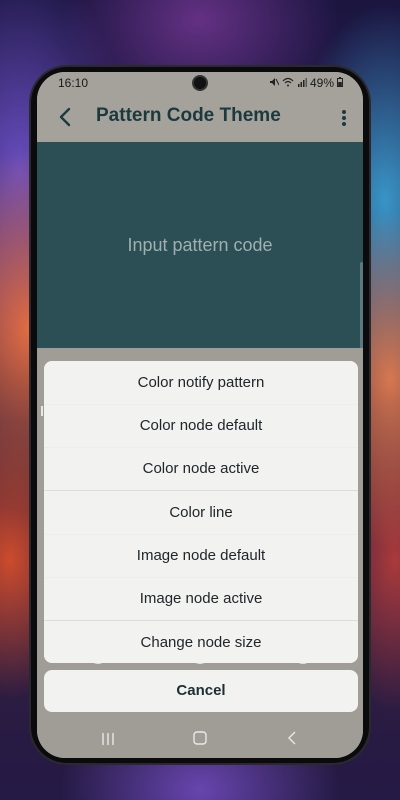  What do you see at coordinates (302, 83) in the screenshot?
I see `signal-icon` at bounding box center [302, 83].